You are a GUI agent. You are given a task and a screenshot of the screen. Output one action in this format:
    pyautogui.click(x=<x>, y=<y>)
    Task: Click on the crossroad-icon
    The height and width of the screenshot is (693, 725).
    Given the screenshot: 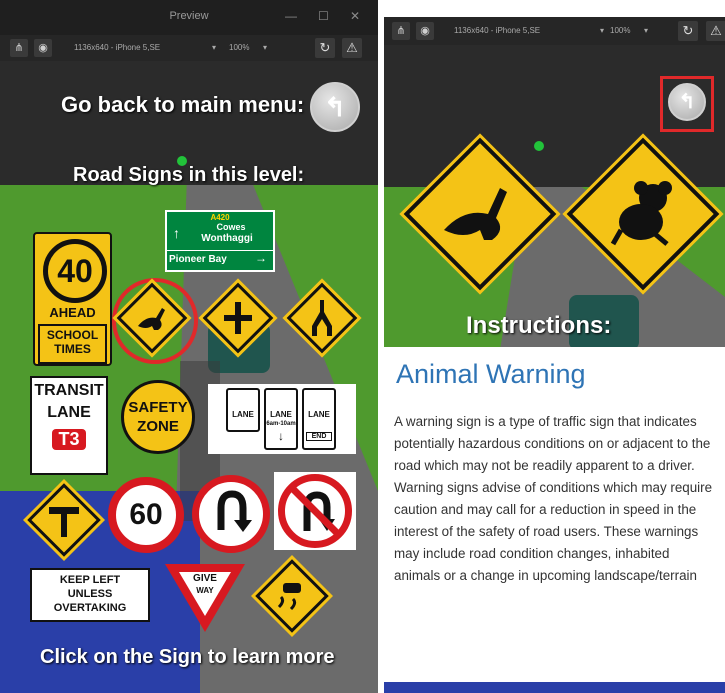 What is the action you would take?
    pyautogui.click(x=238, y=318)
    